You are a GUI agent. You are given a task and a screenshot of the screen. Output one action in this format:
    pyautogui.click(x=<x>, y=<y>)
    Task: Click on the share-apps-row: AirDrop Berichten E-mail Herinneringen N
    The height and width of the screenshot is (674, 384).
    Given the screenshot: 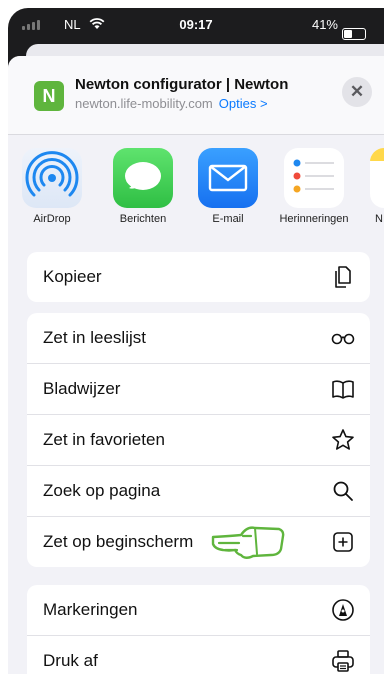 What is the action you would take?
    pyautogui.click(x=196, y=193)
    